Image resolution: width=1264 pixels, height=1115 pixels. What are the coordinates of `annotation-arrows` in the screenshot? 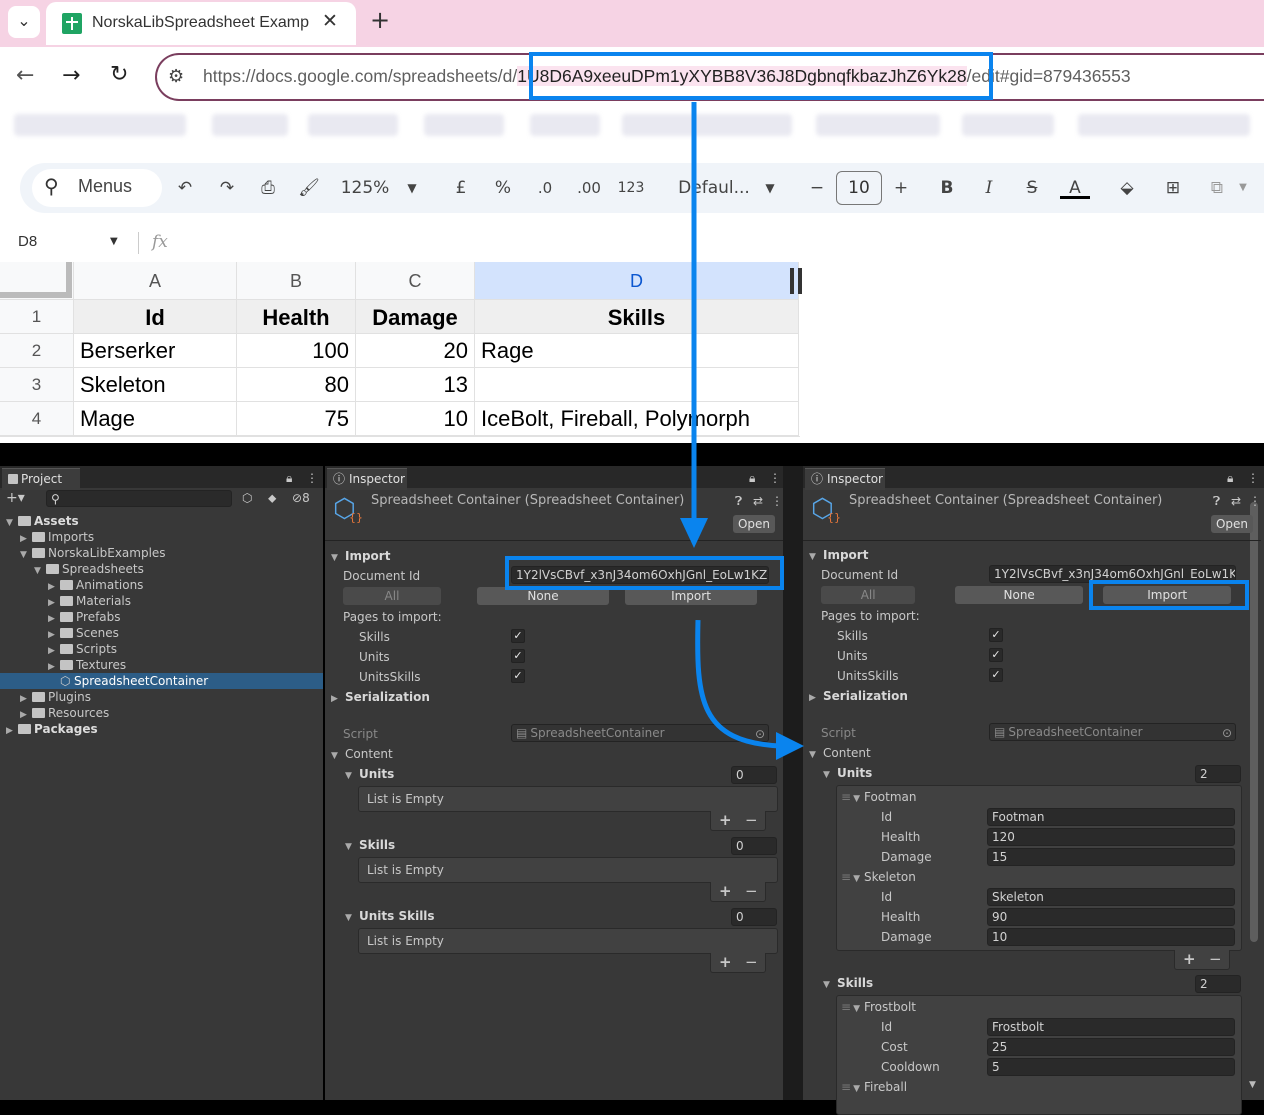 It's located at (742, 431).